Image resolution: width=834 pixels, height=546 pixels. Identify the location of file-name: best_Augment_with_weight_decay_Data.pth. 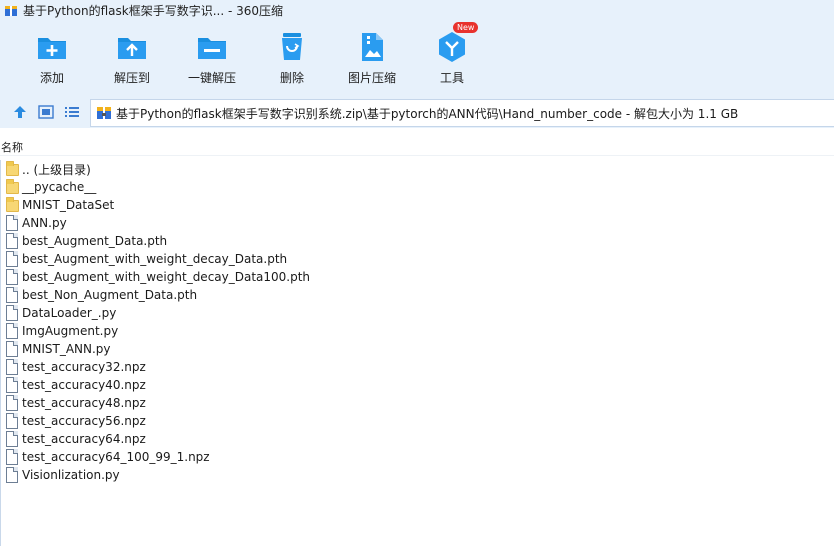
(155, 259).